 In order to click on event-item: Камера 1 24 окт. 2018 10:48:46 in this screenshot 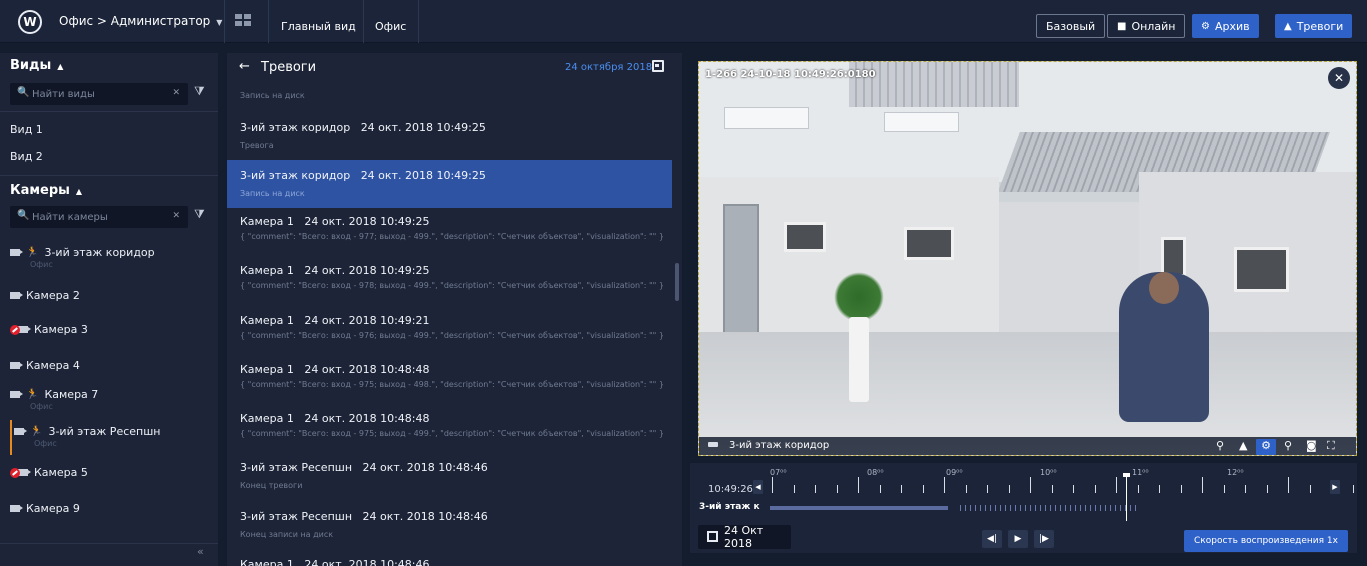, I will do `click(449, 562)`.